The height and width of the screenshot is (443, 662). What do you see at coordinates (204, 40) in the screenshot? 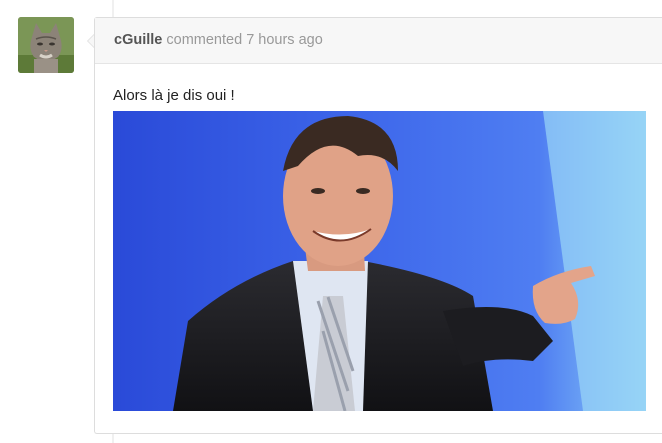
I see `comment-action: commented` at bounding box center [204, 40].